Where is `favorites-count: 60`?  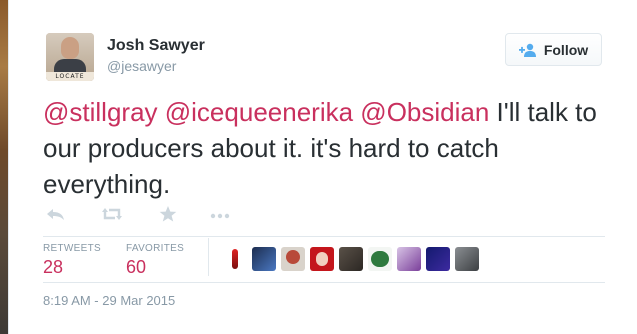 favorites-count: 60 is located at coordinates (136, 267).